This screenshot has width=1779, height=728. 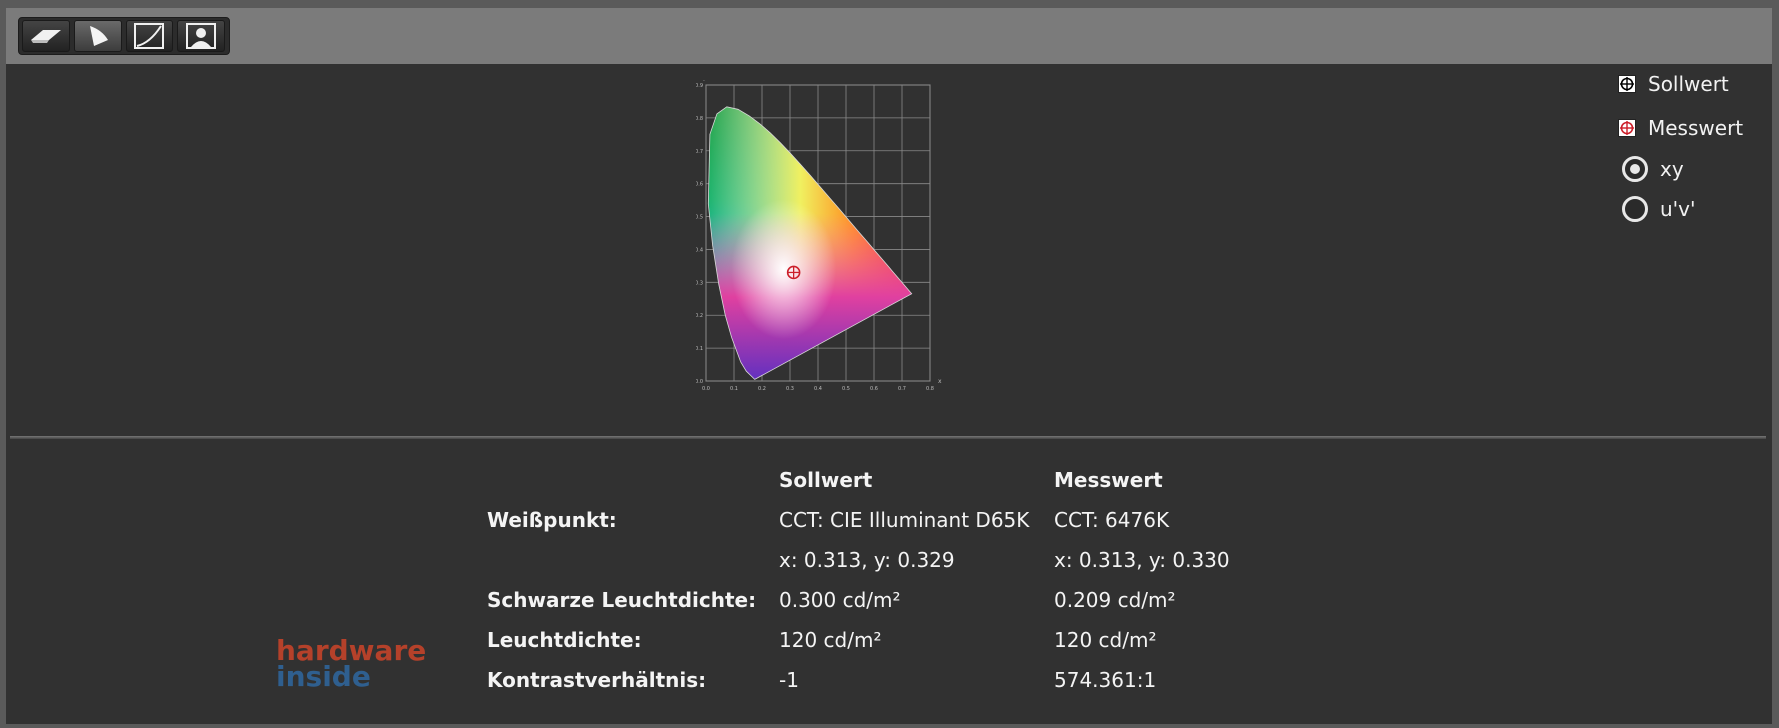 What do you see at coordinates (889, 36) in the screenshot?
I see `toolbar` at bounding box center [889, 36].